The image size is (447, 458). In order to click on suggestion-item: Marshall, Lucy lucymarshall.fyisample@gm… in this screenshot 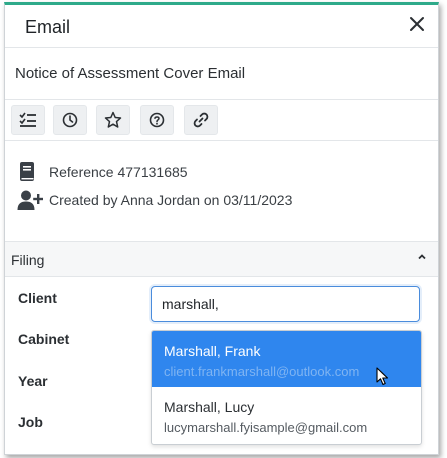, I will do `click(286, 415)`.